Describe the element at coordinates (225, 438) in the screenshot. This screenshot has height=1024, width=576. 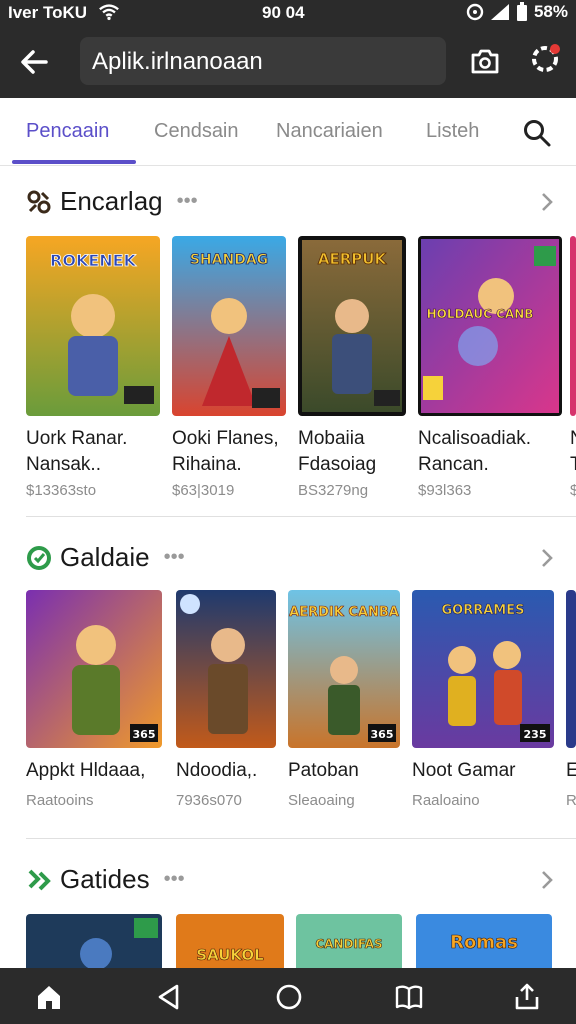
I see `card-name-line1: Ooki Flanes,` at that location.